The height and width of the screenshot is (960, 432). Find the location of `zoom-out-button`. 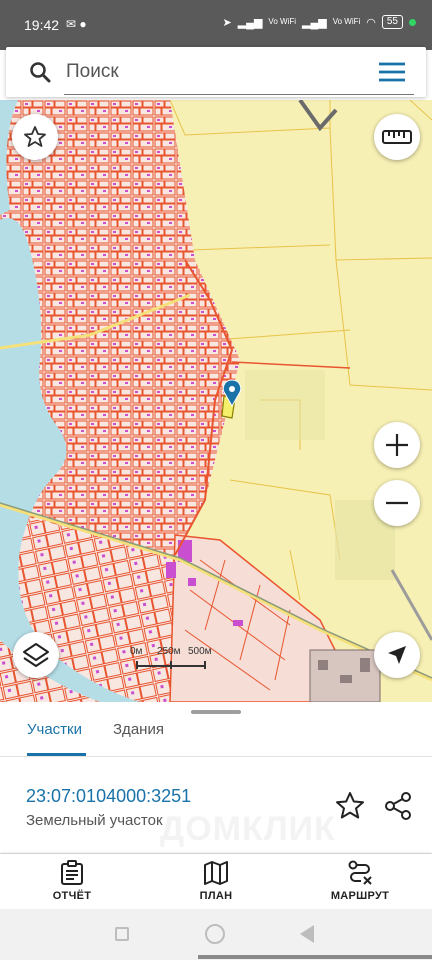

zoom-out-button is located at coordinates (397, 503).